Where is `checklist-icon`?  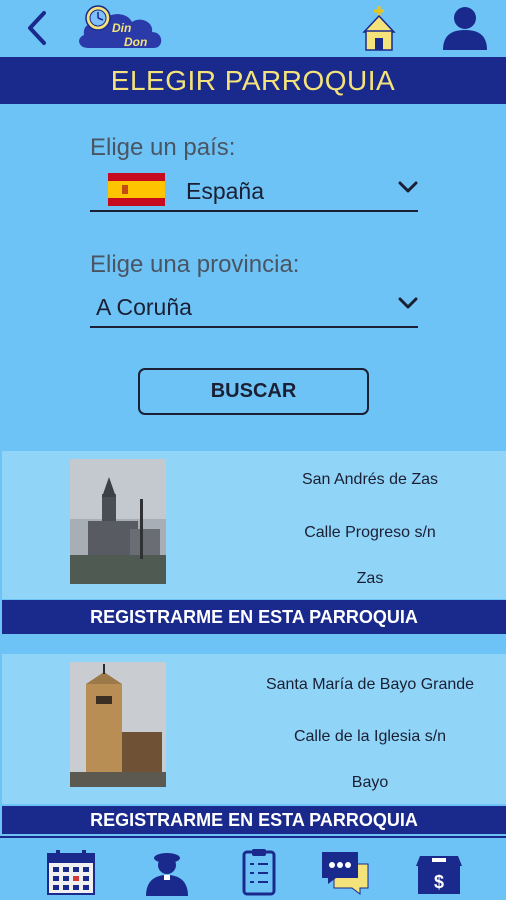
checklist-icon is located at coordinates (259, 872).